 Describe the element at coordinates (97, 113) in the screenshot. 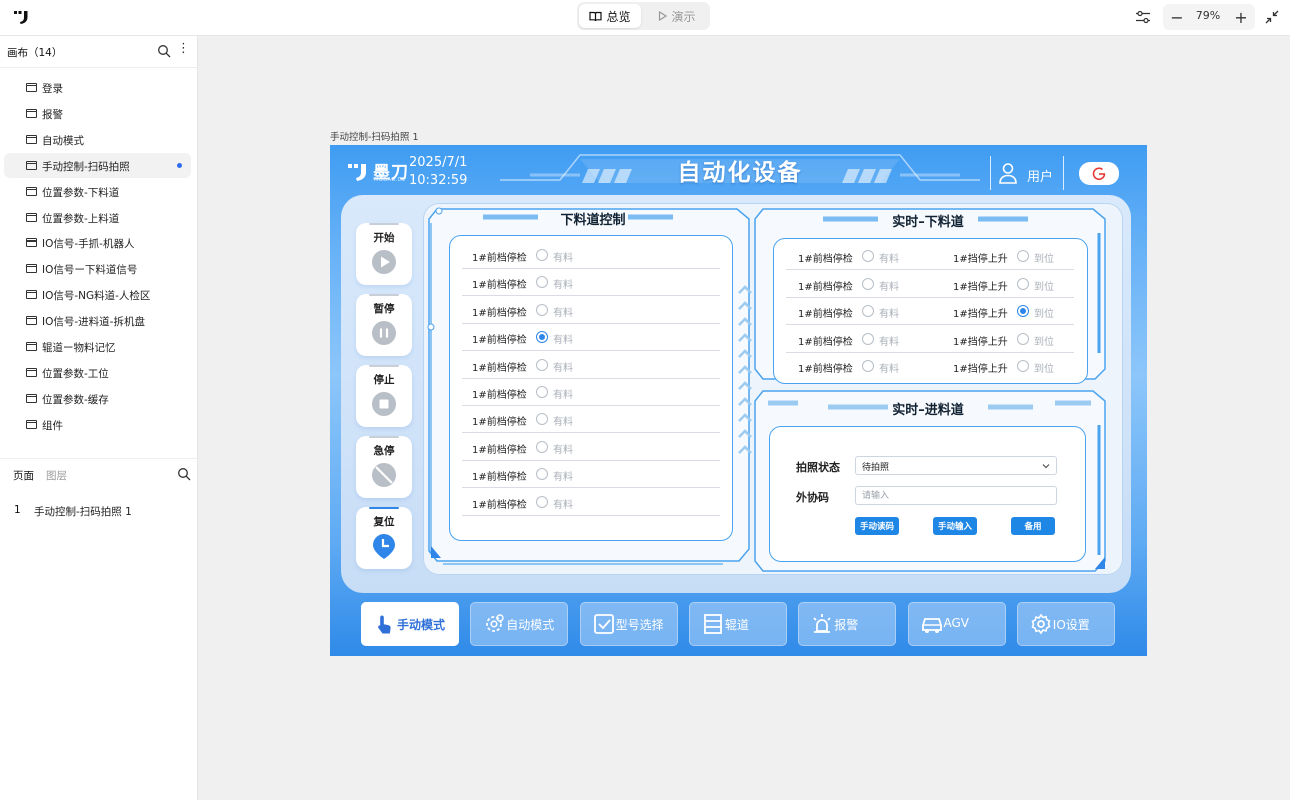

I see `page-list-item: 报警` at that location.